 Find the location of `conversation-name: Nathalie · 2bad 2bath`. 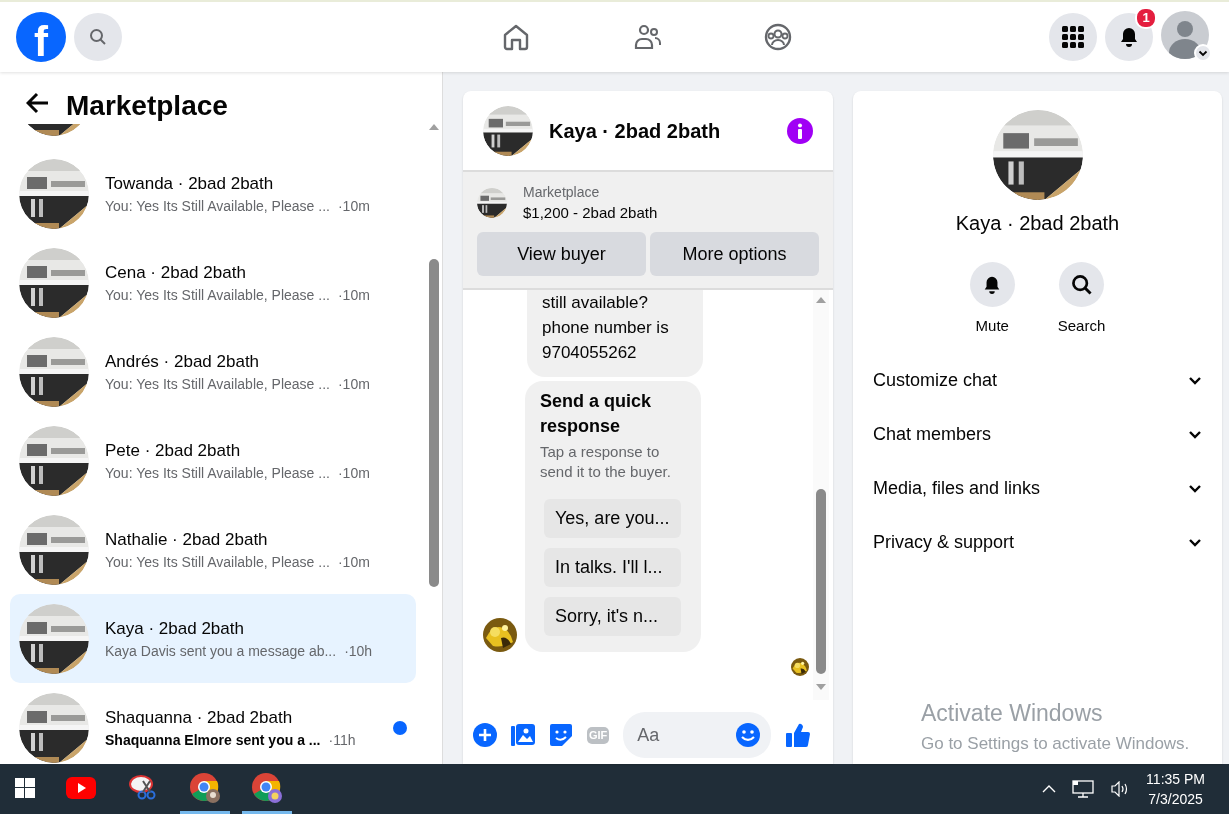

conversation-name: Nathalie · 2bad 2bath is located at coordinates (187, 539).